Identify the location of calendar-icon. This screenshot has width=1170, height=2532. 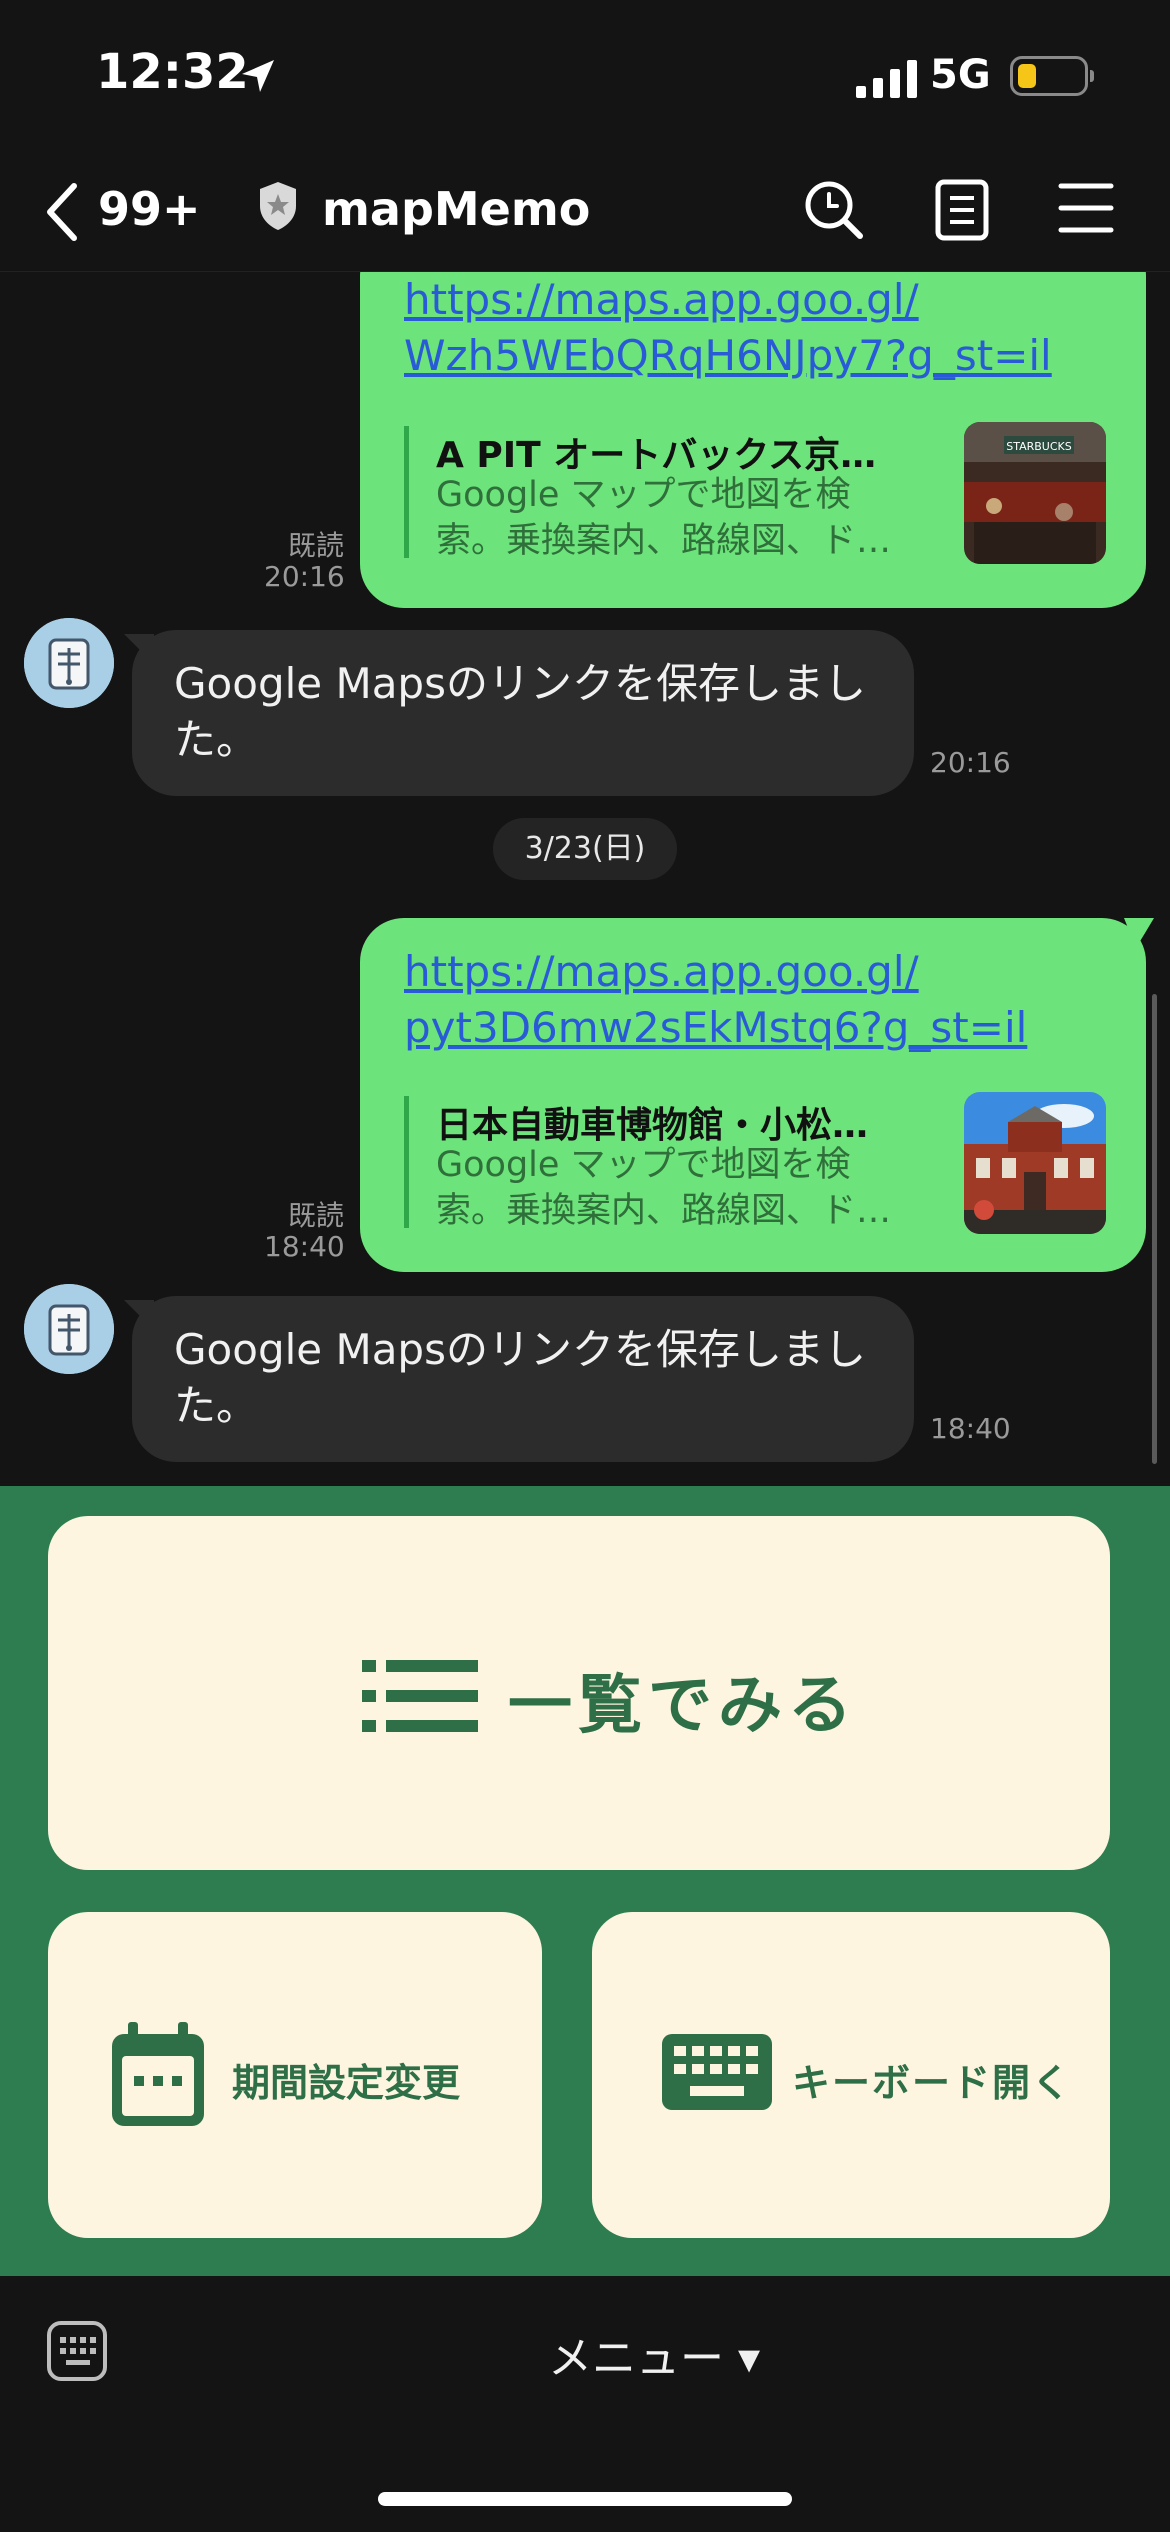
(158, 2074).